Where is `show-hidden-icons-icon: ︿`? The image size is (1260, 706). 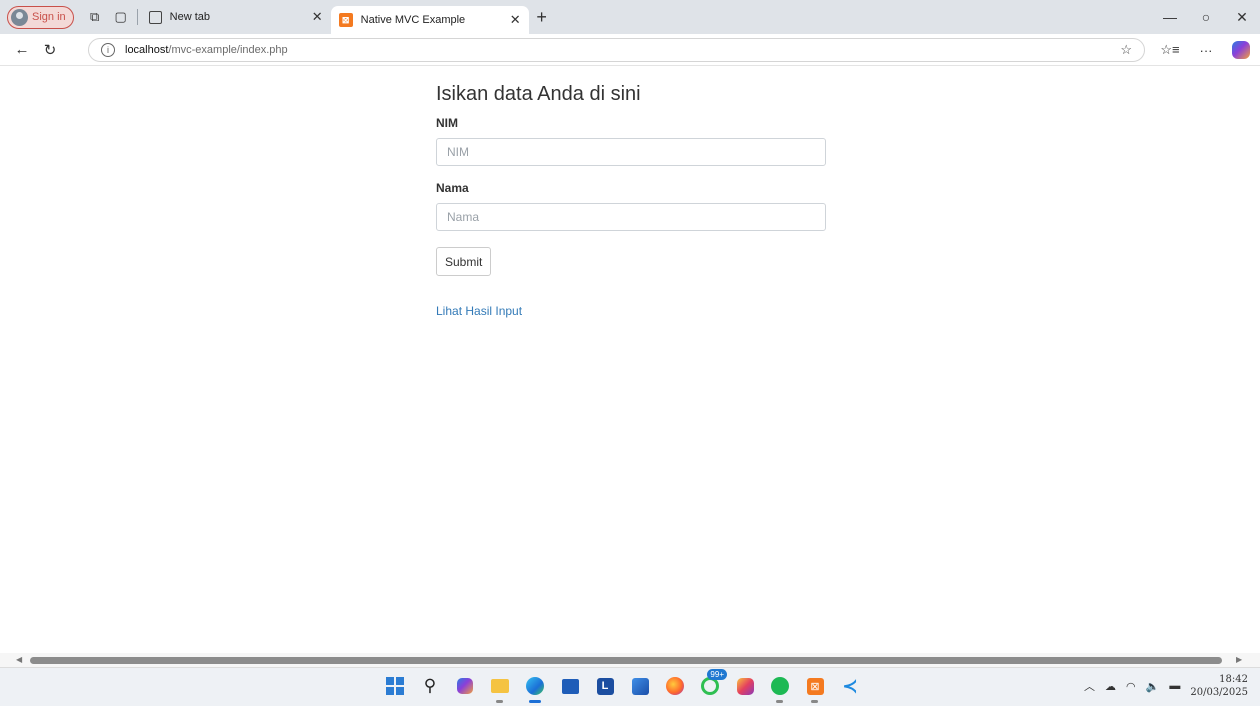
show-hidden-icons-icon: ︿ is located at coordinates (1089, 686).